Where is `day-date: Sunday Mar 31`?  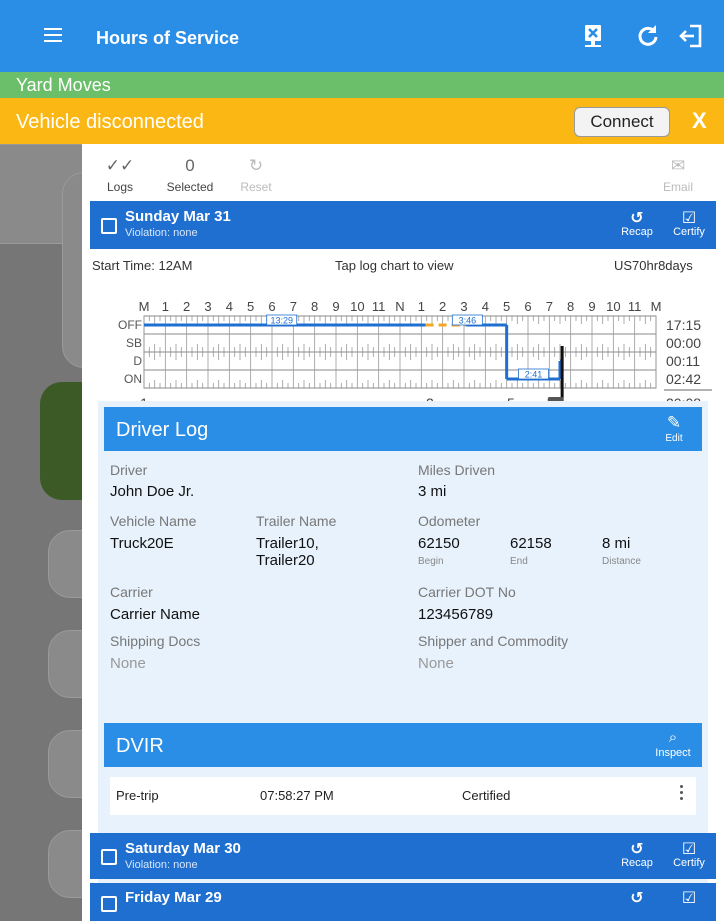
day-date: Sunday Mar 31 is located at coordinates (178, 216).